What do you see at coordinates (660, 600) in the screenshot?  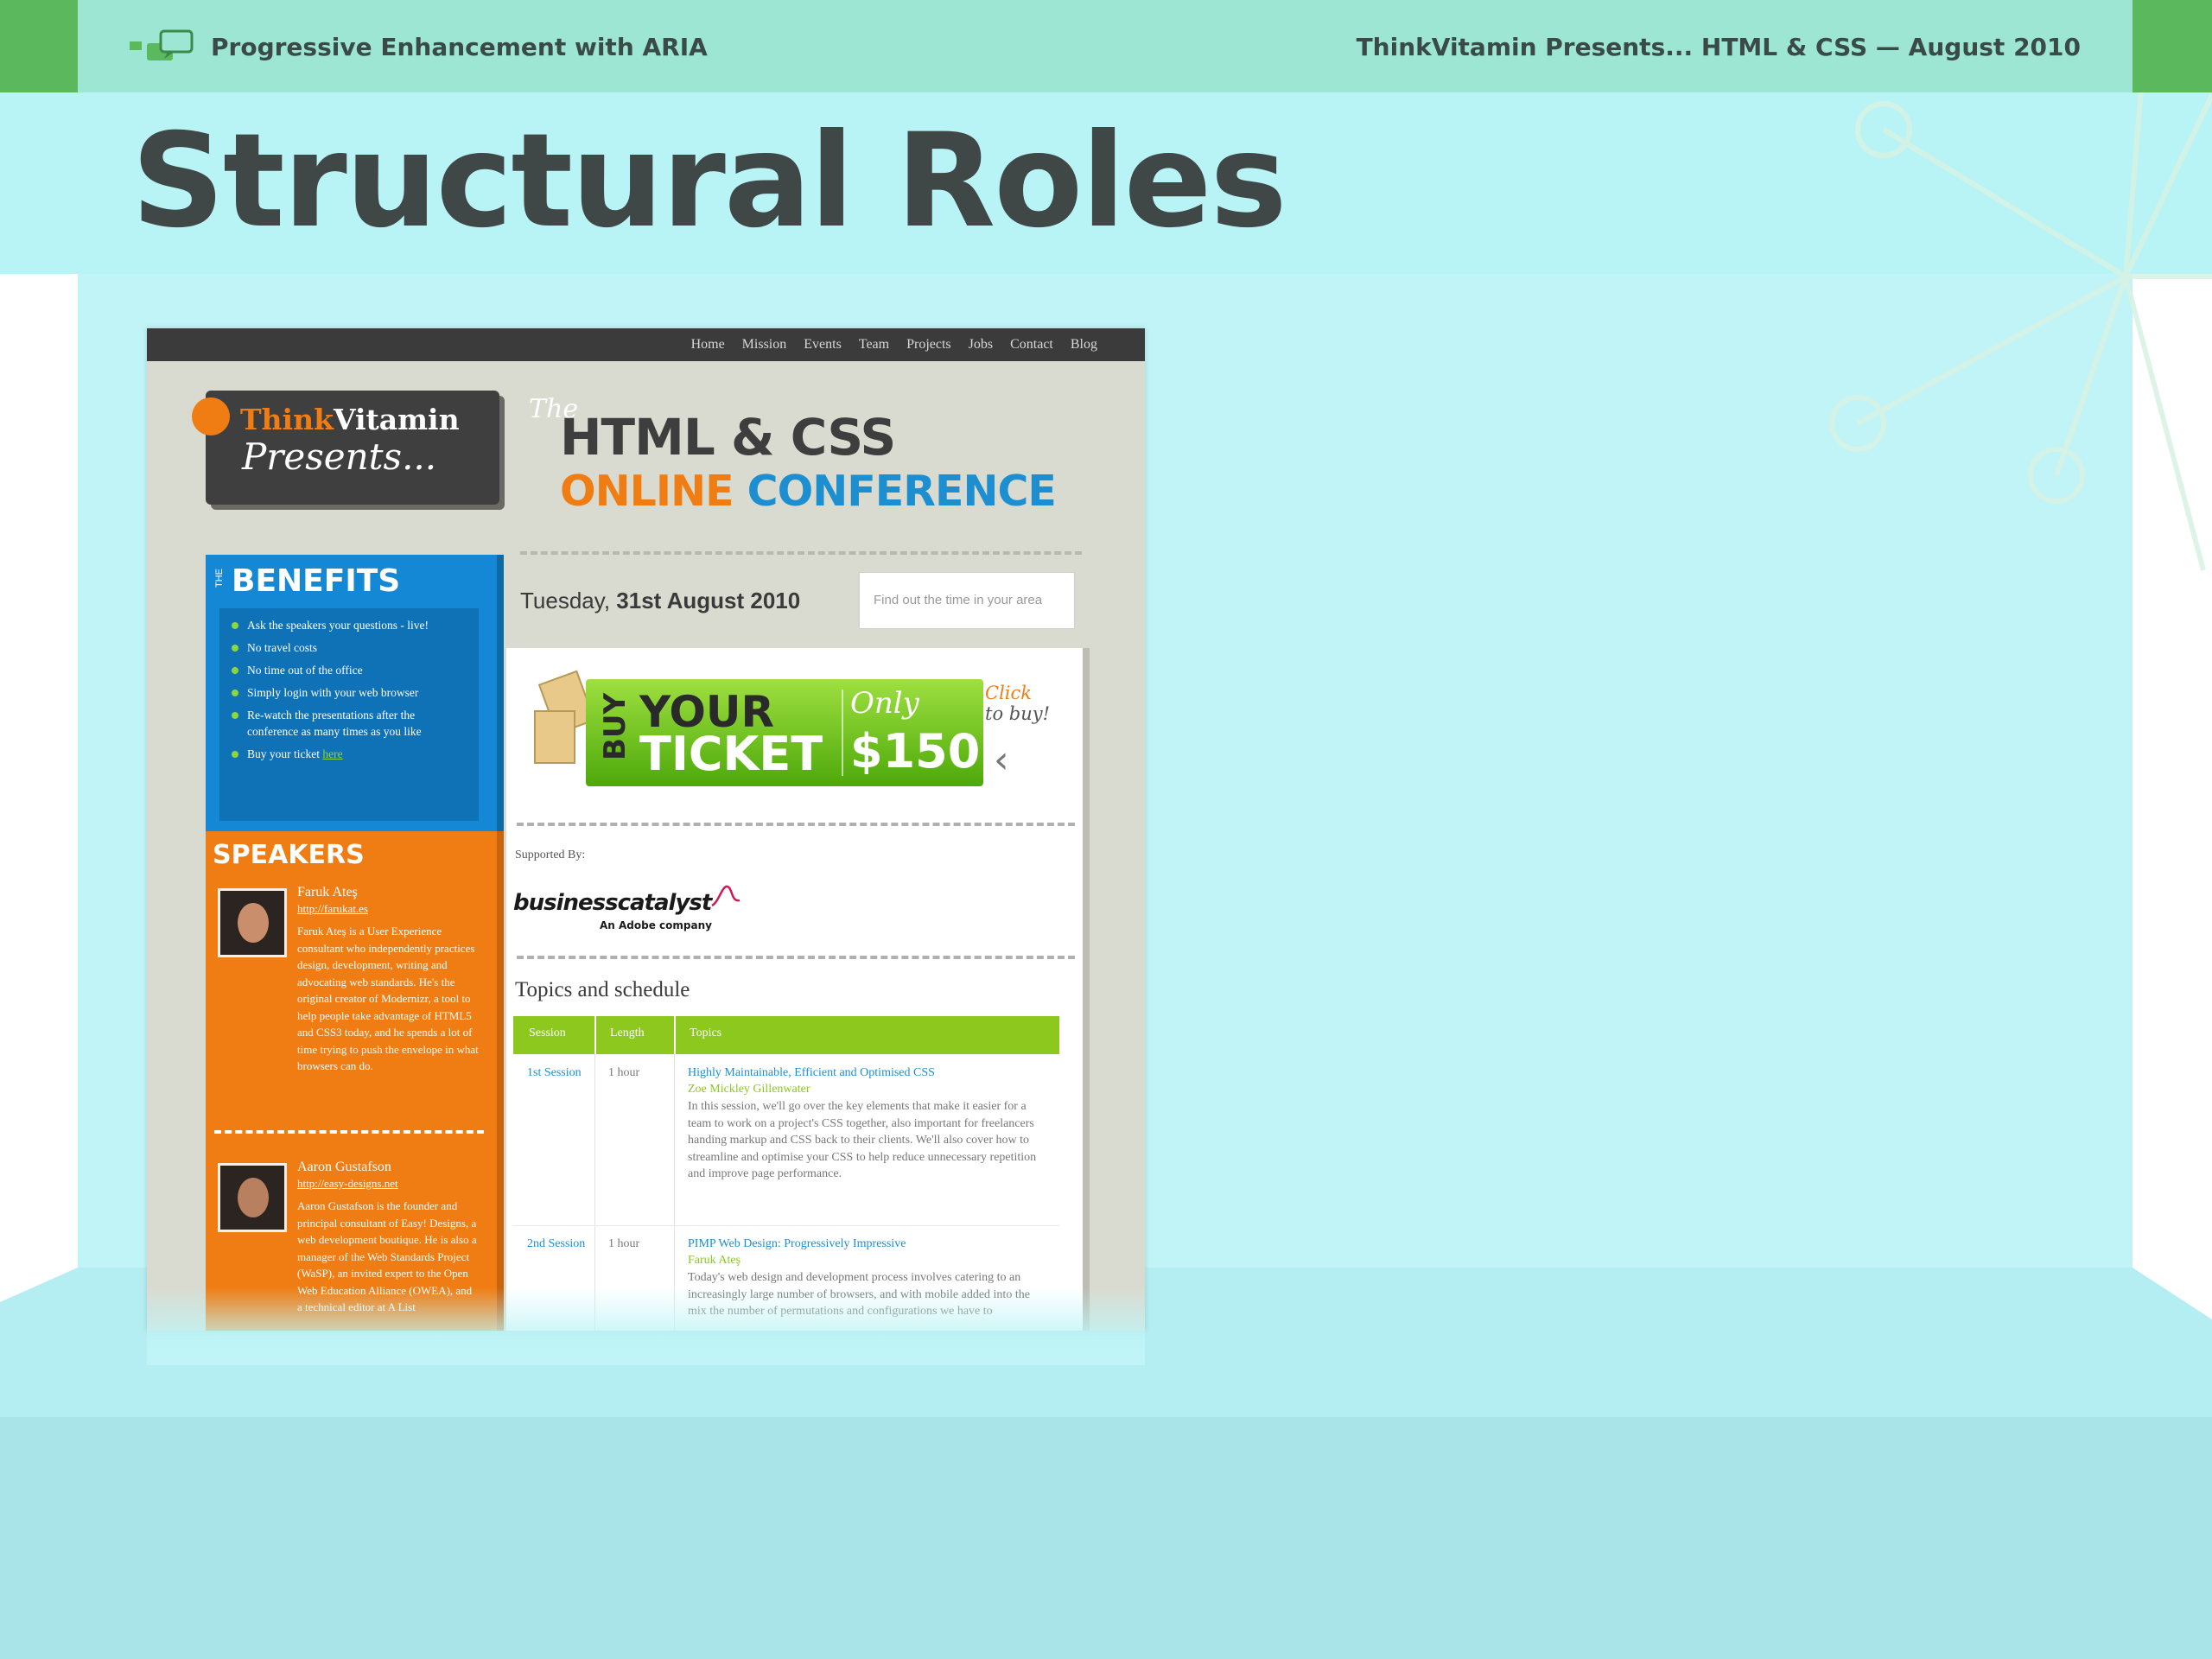 I see `conference-date: Tuesday, 31st August 2010` at bounding box center [660, 600].